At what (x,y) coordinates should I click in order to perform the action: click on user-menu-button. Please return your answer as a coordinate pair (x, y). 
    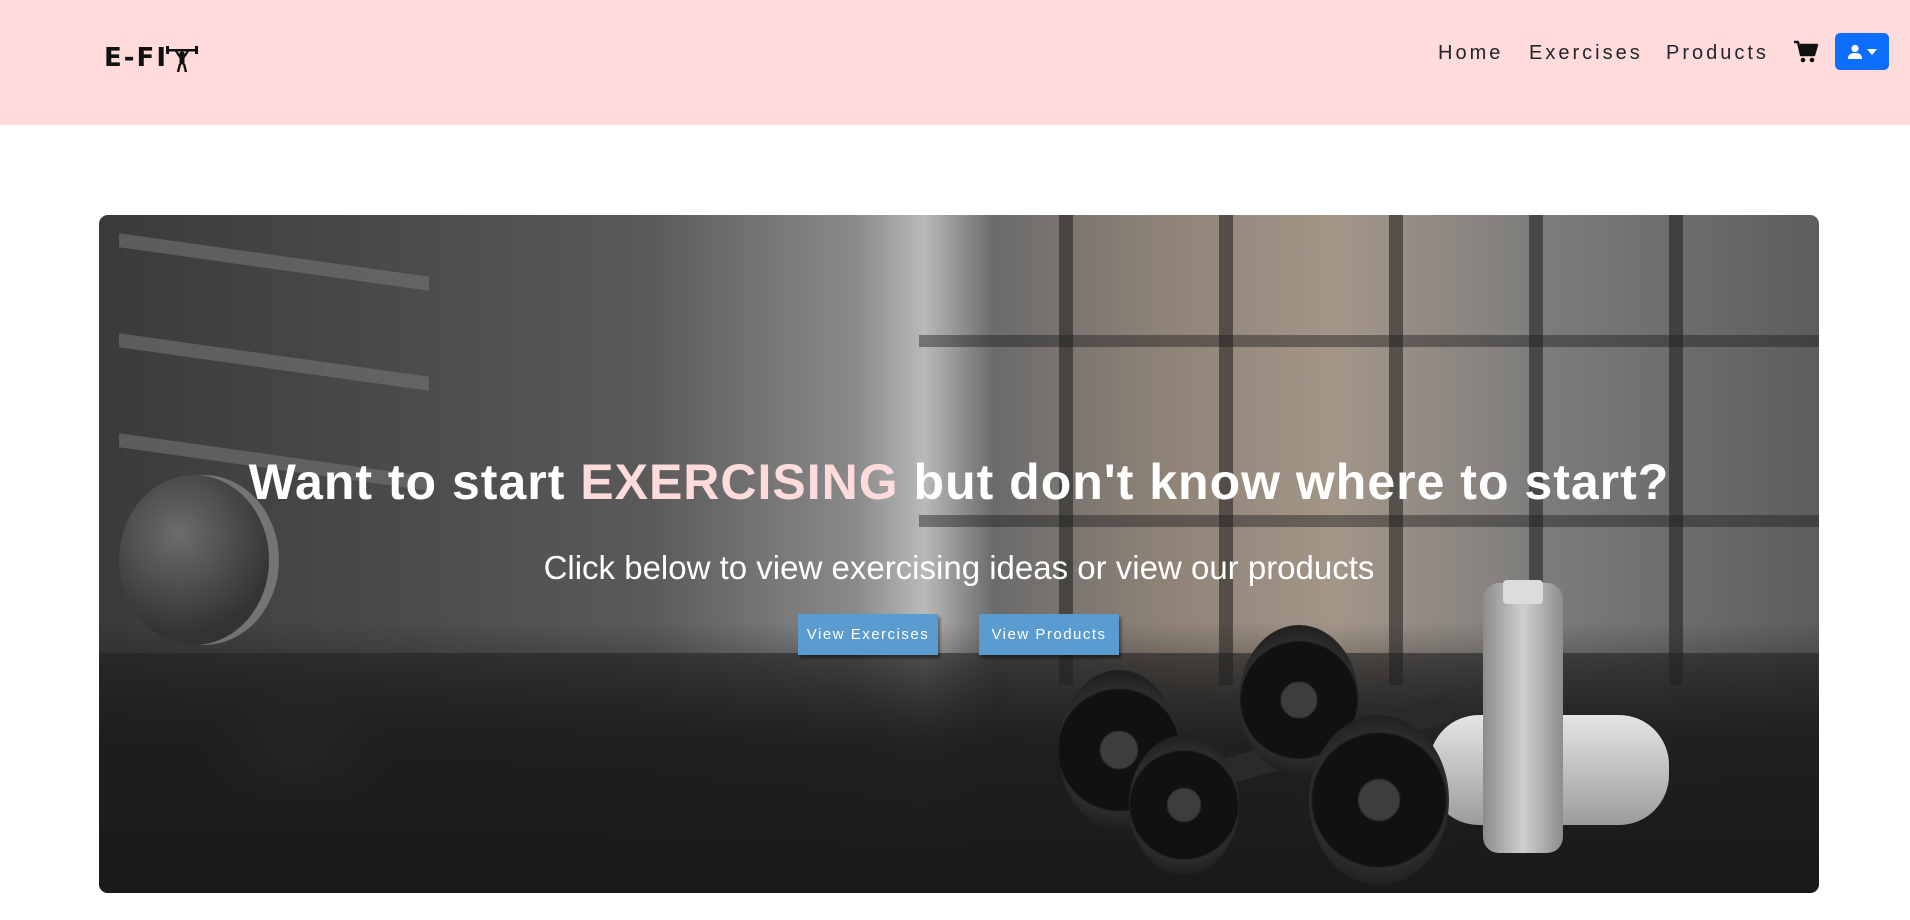
    Looking at the image, I should click on (1862, 51).